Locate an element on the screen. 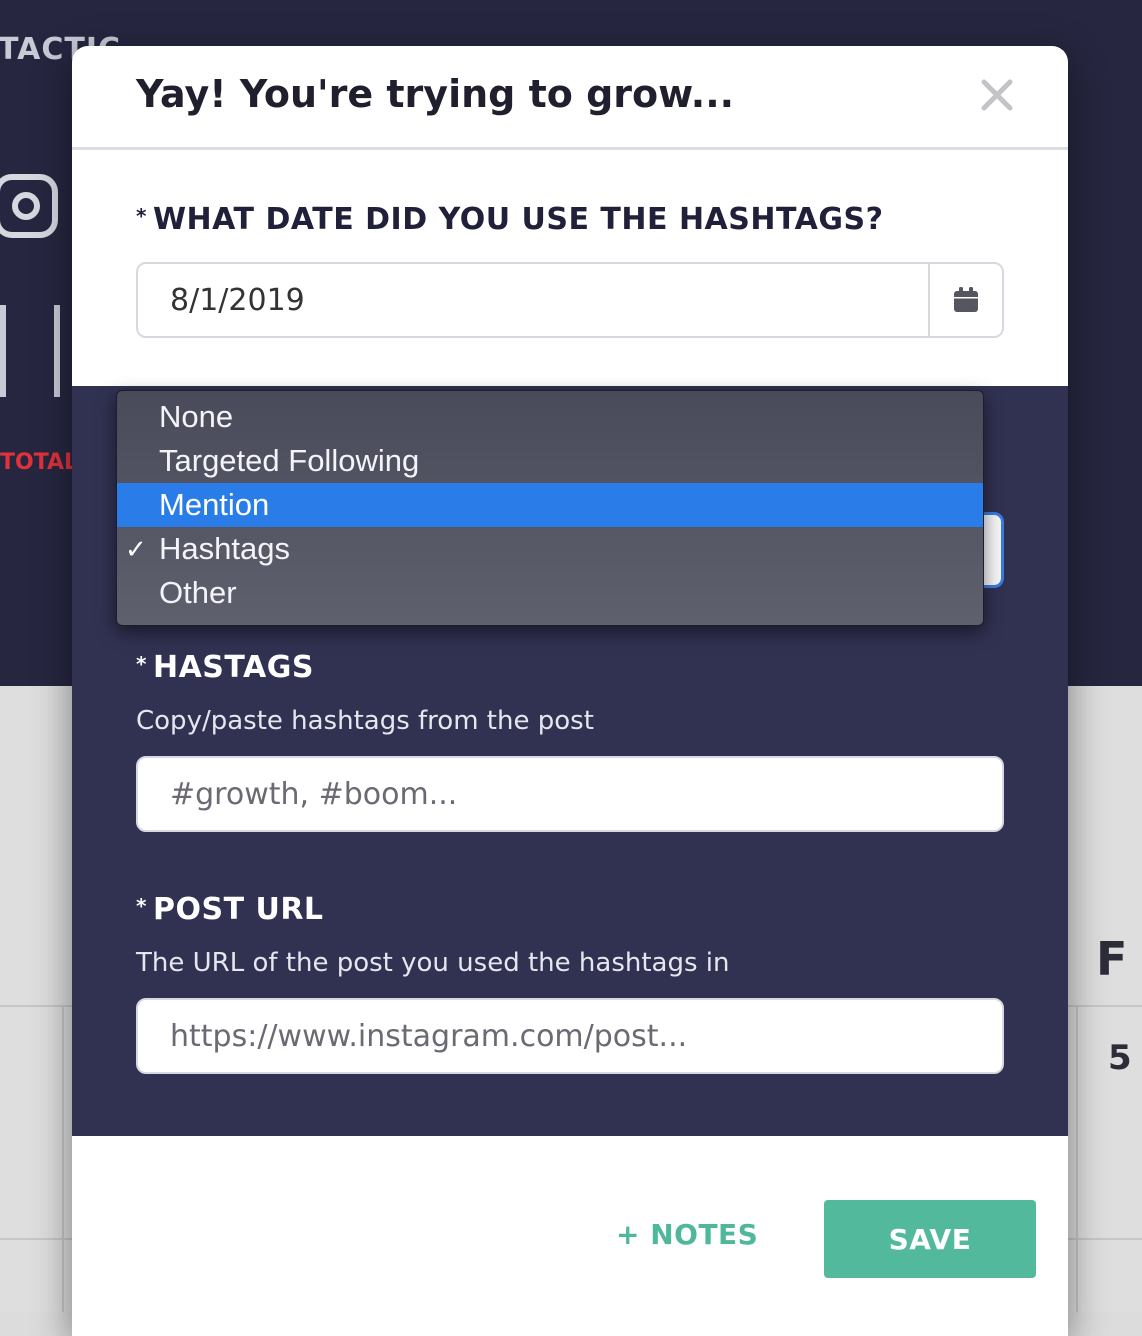  date-picker is located at coordinates (570, 300).